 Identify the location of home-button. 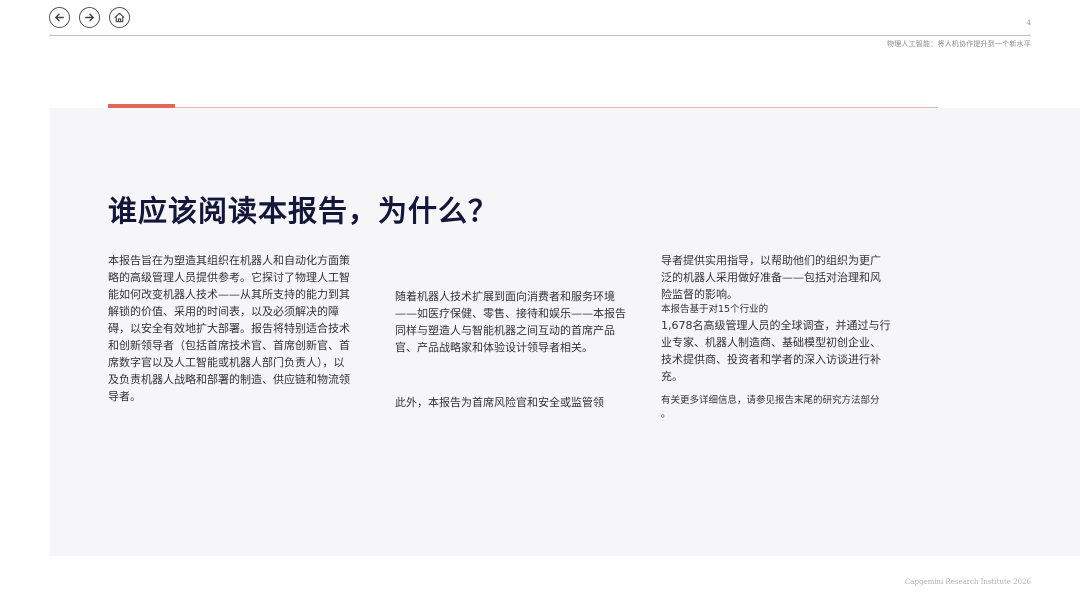
(119, 17).